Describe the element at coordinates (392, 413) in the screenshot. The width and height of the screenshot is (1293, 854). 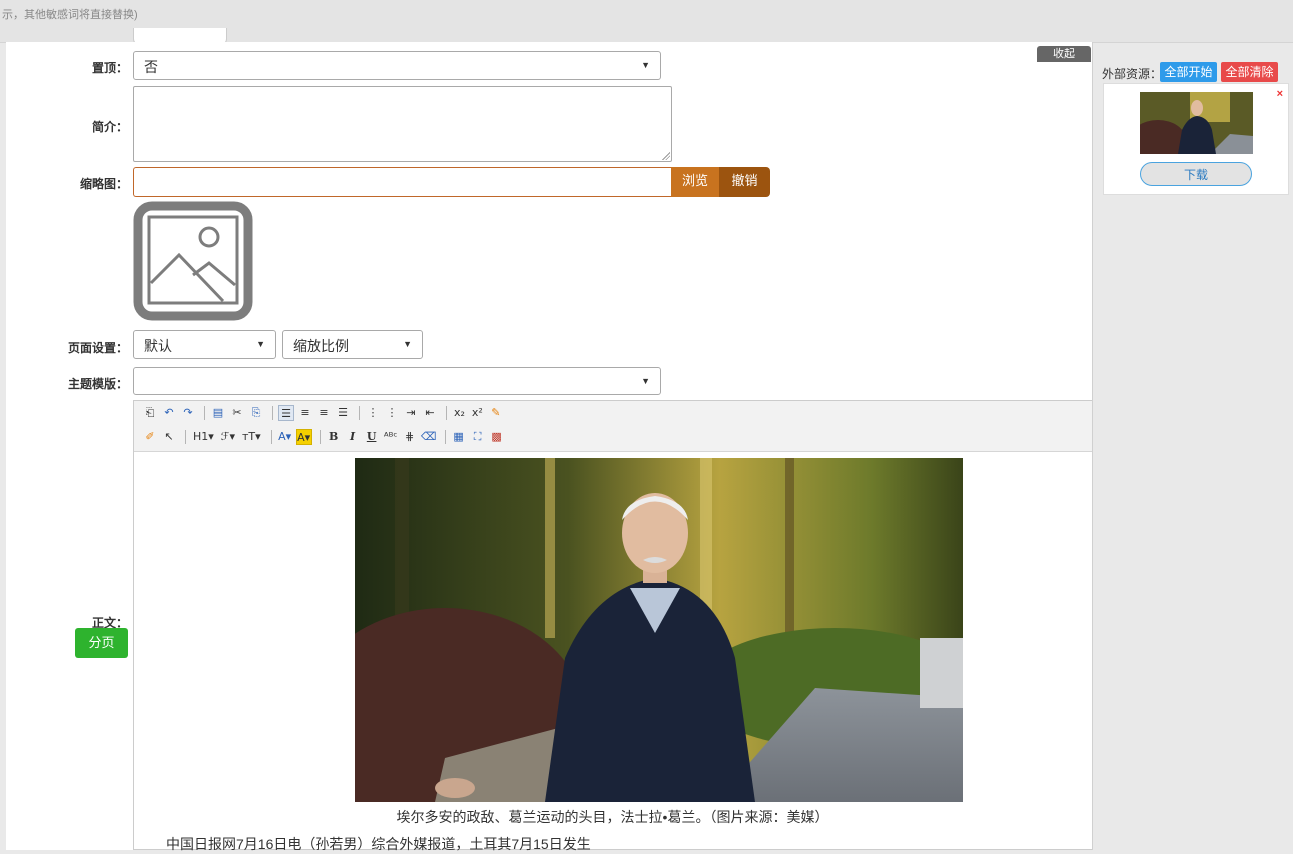
I see `unordered-list-icon: ⋮` at that location.